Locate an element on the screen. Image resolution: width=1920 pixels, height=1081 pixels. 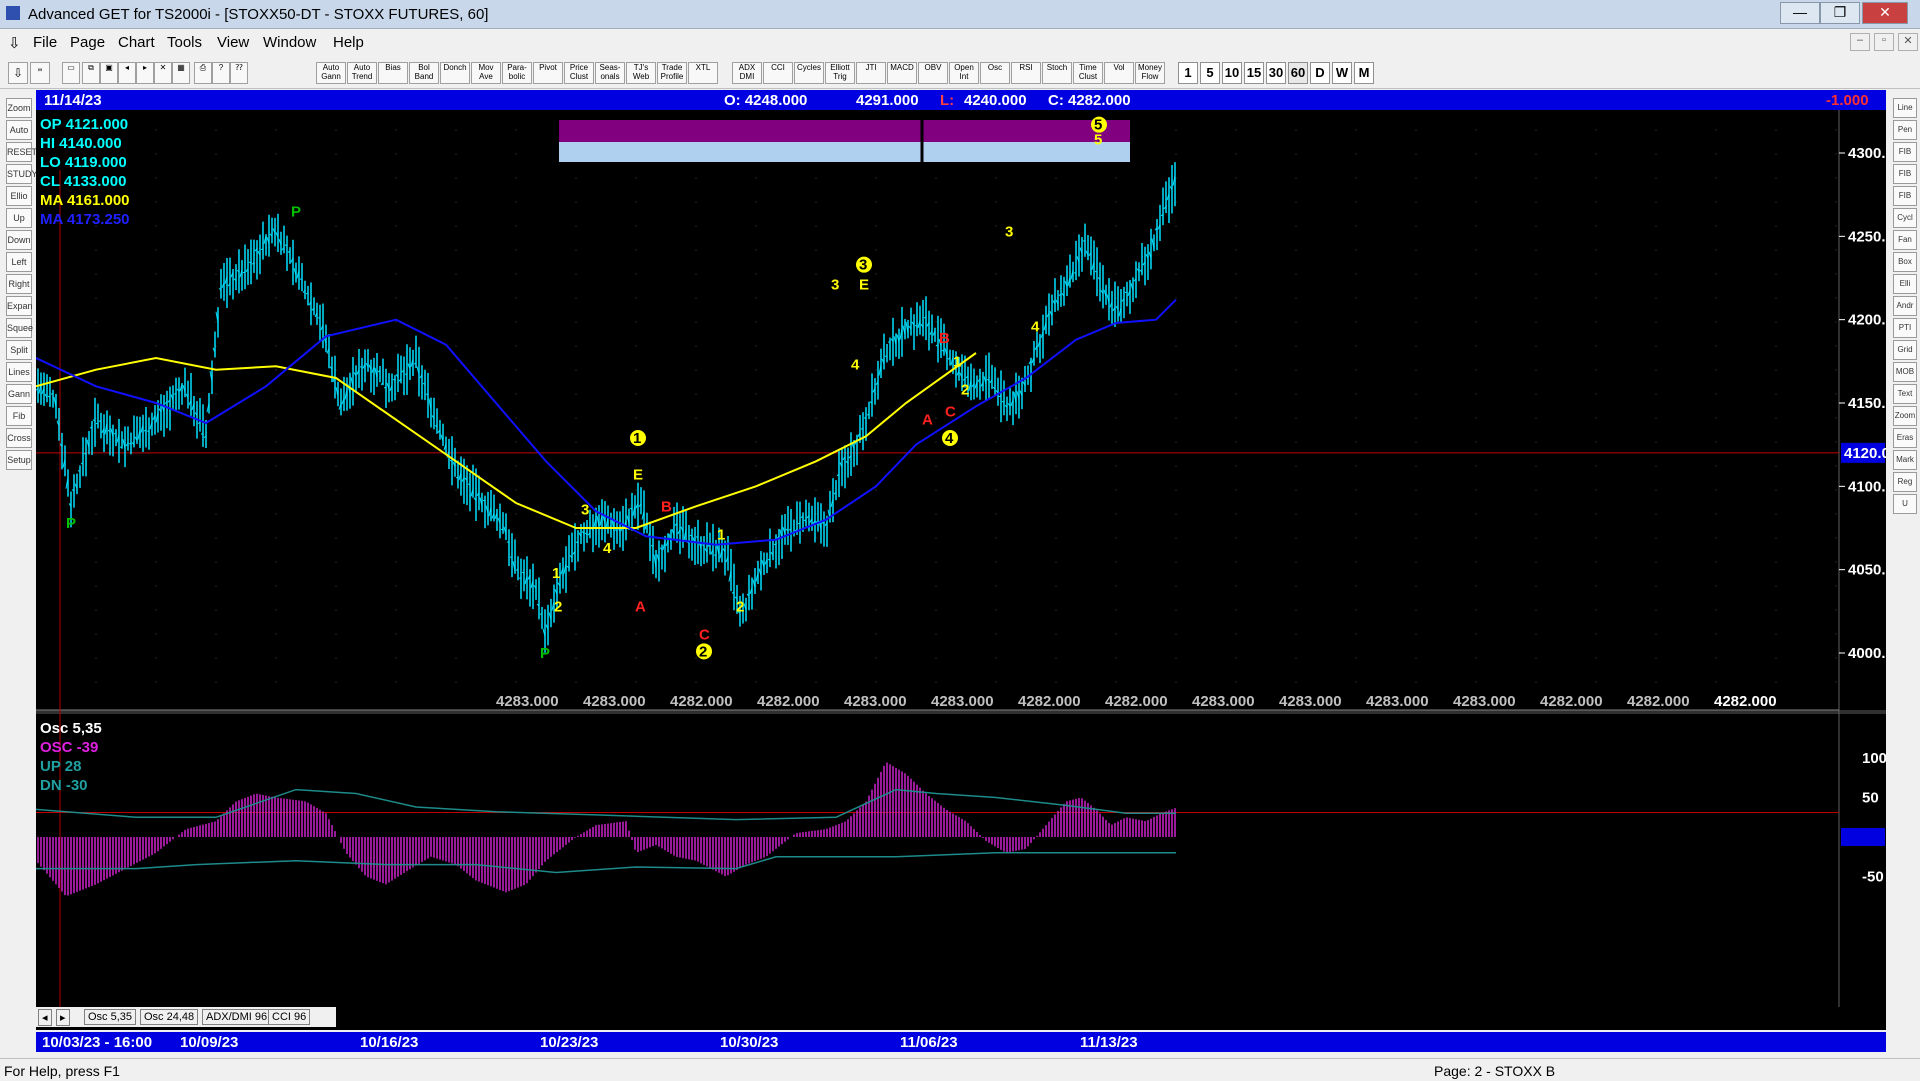
right-tool-zoom-icon: Zoom is located at coordinates (1905, 416).